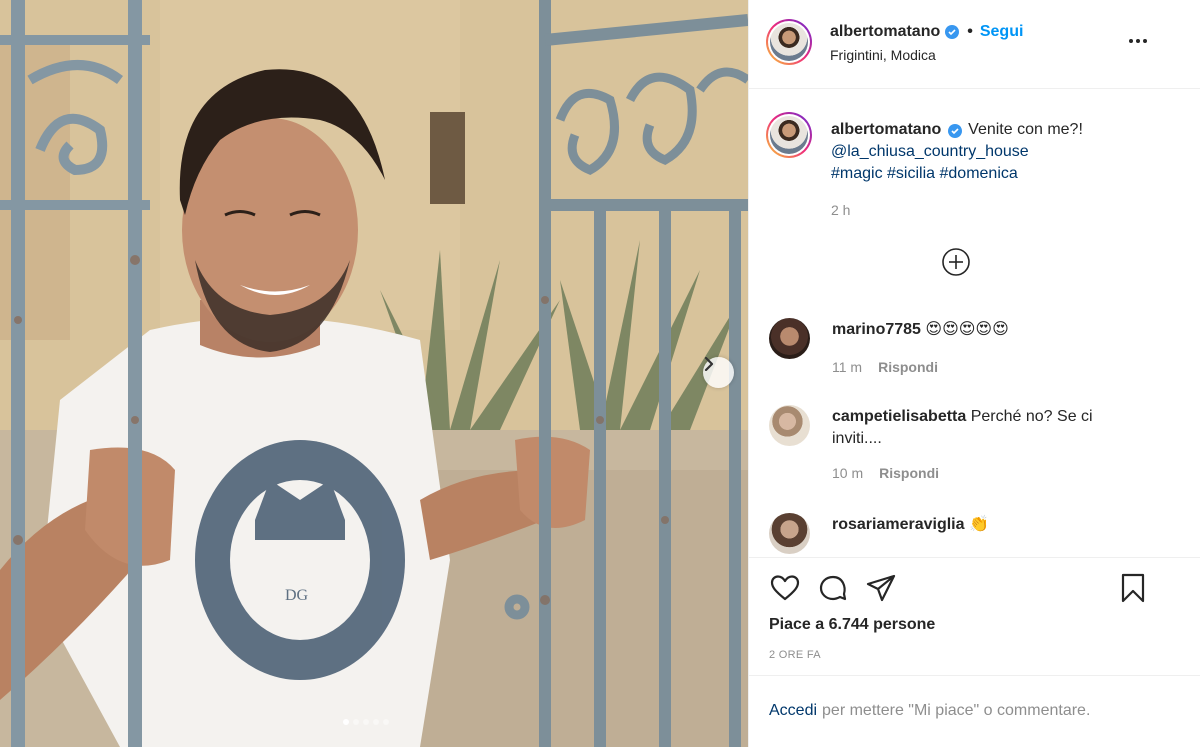 This screenshot has width=1200, height=747. I want to click on caption-author-avatar, so click(789, 135).